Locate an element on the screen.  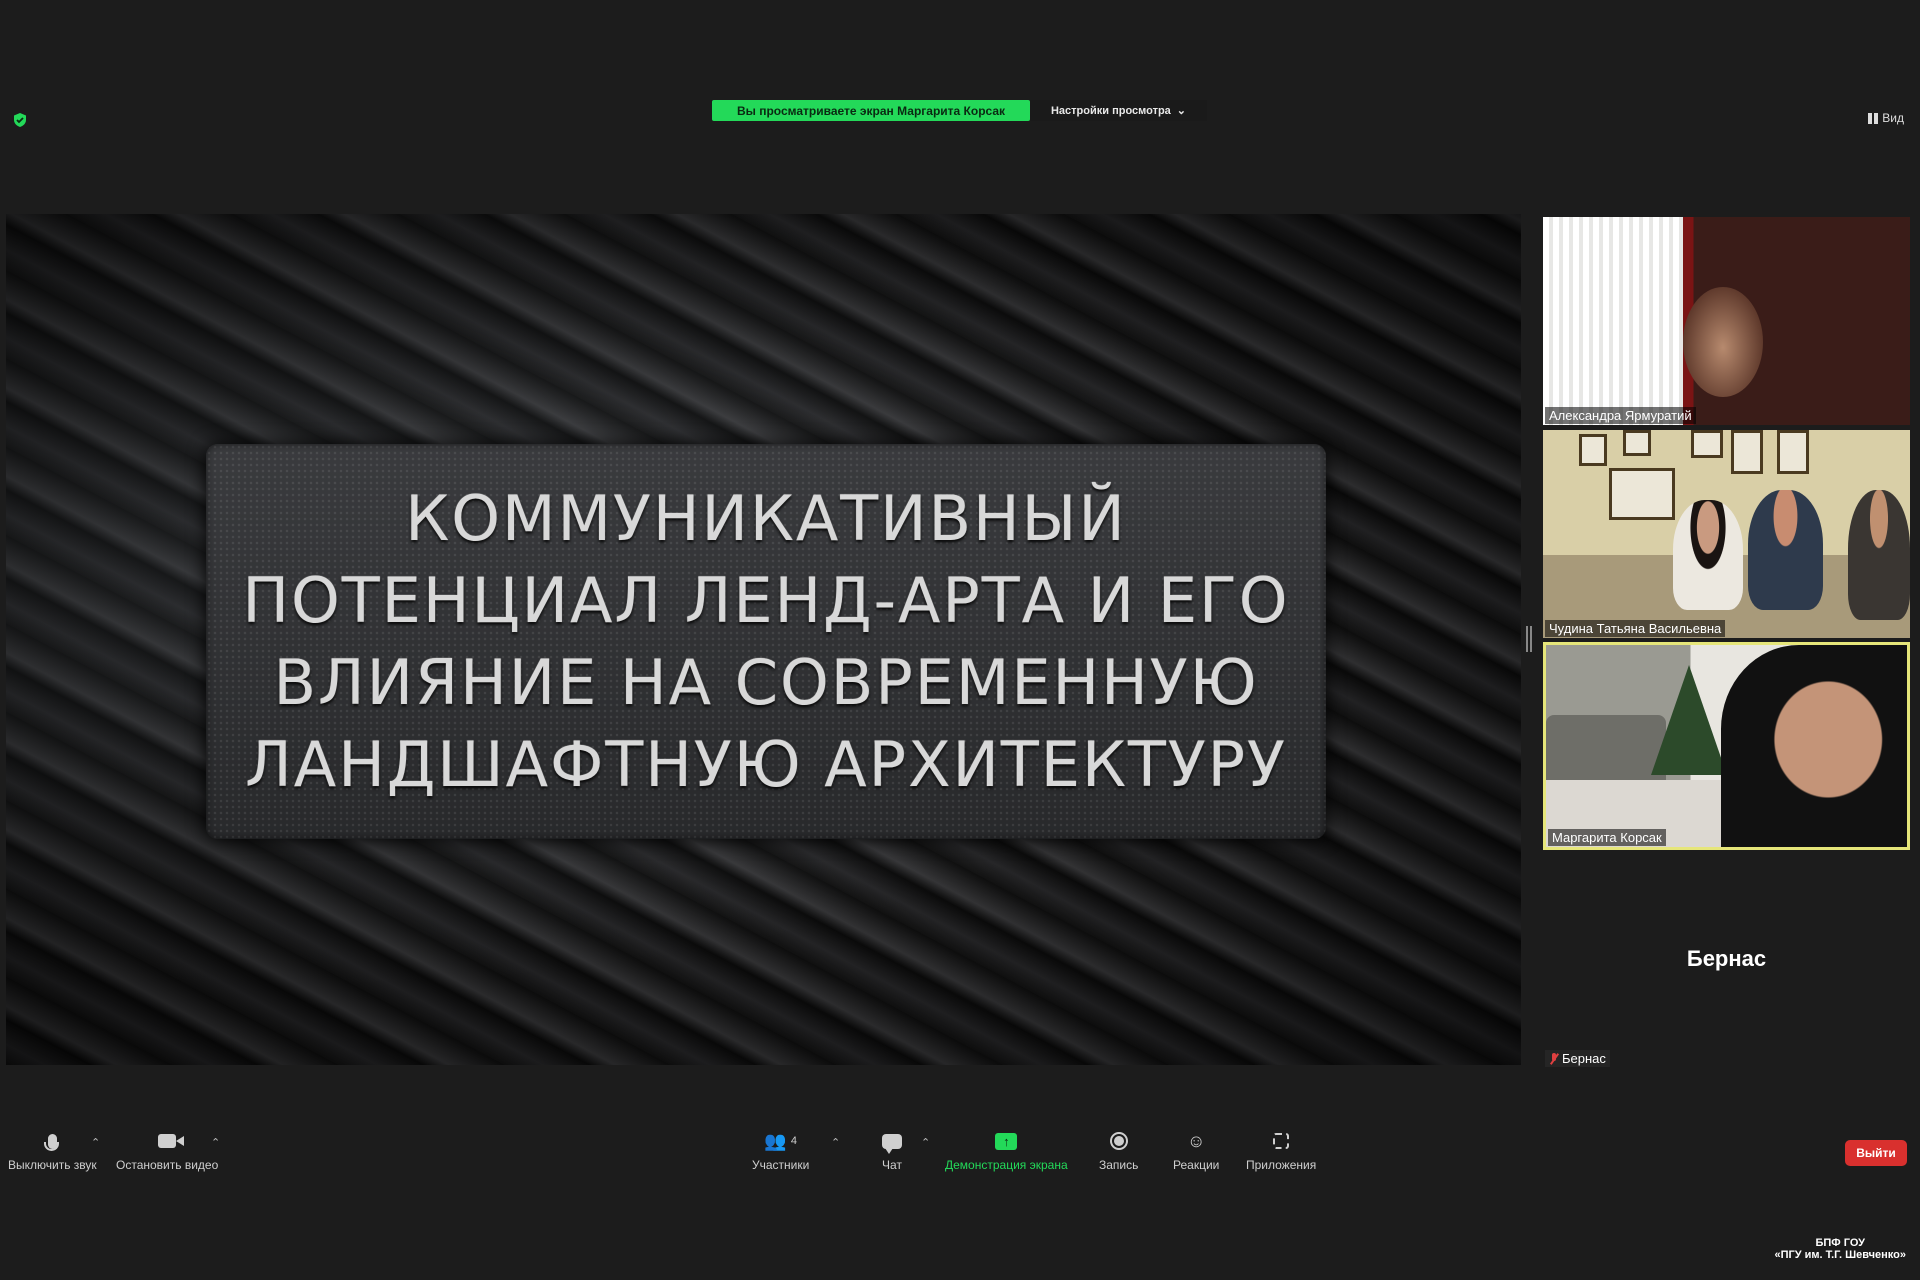
participant-tile: Чудина Татьяна Васильевна is located at coordinates (1726, 534).